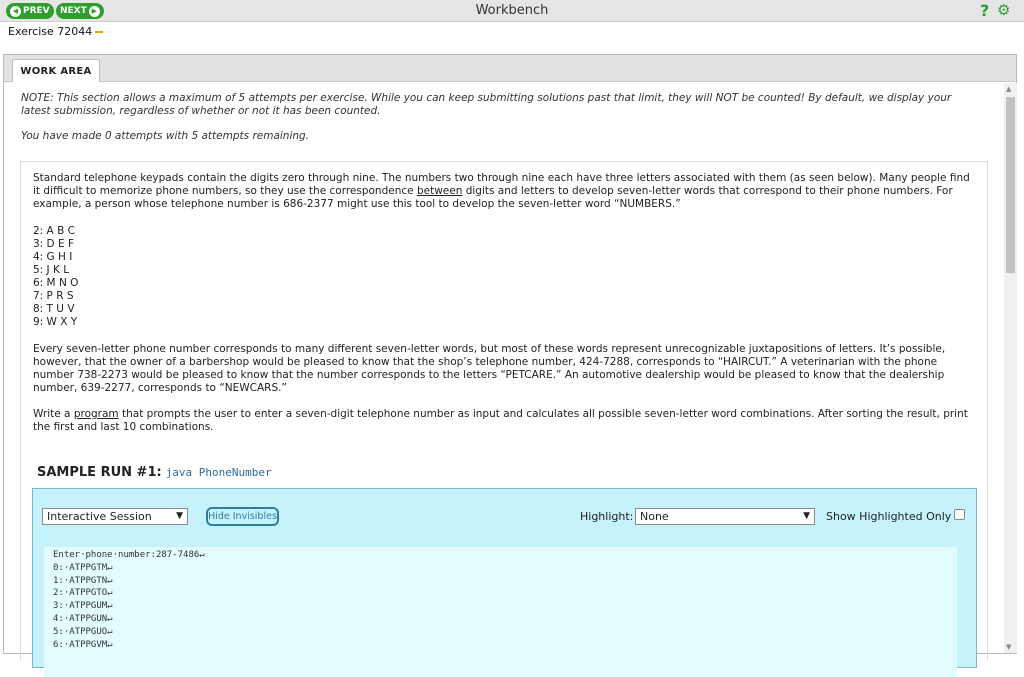  I want to click on session-mode-value: Interactive Session, so click(99, 516).